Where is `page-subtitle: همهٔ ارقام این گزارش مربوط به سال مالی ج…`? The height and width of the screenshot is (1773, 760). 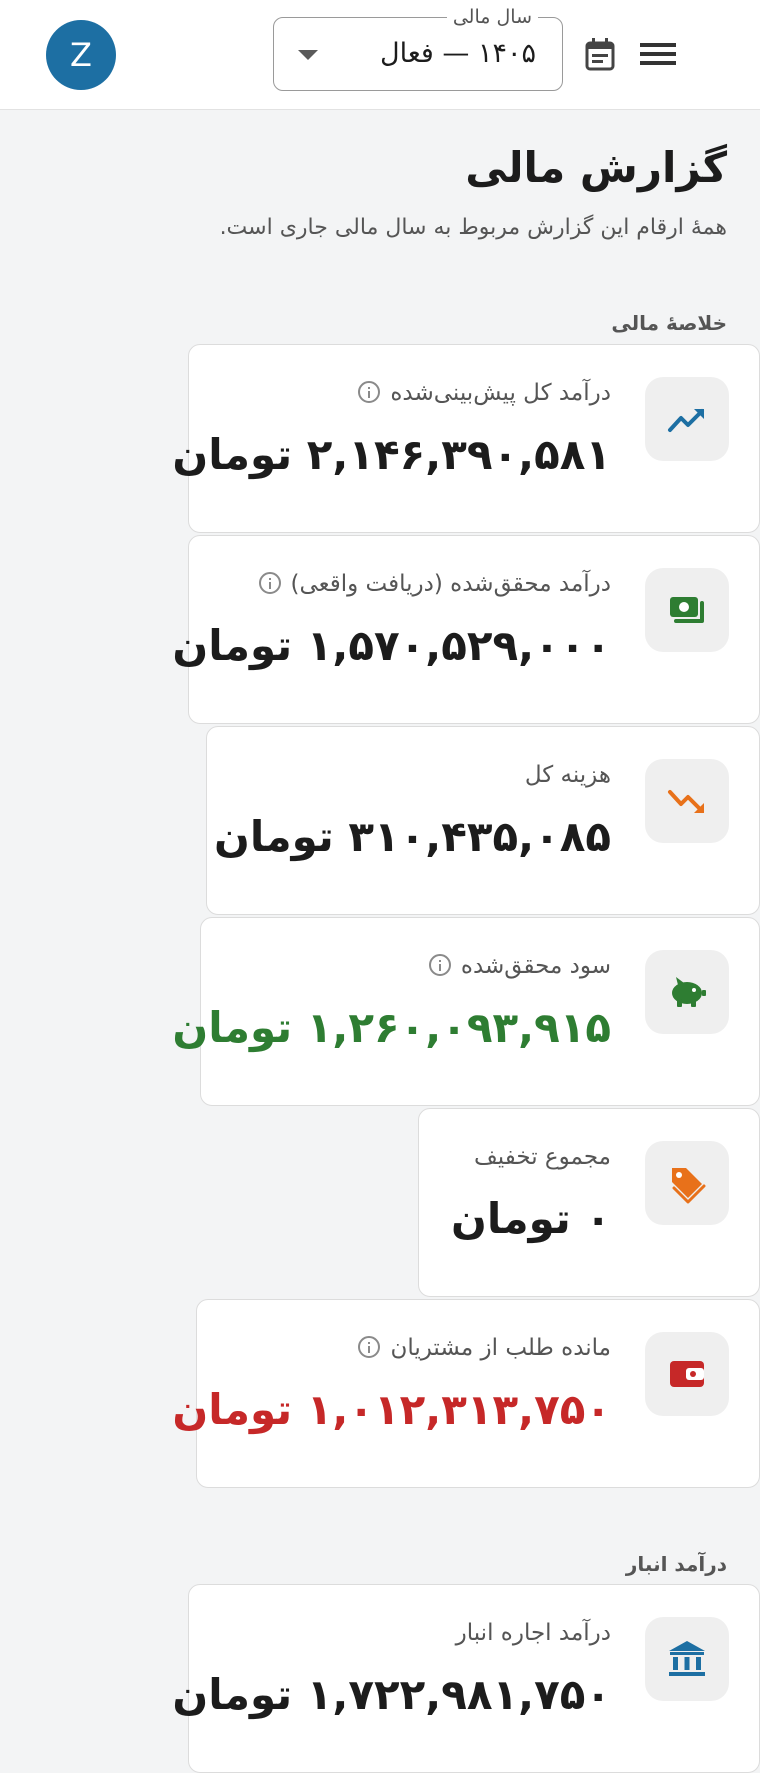 page-subtitle: همهٔ ارقام این گزارش مربوط به سال مالی ج… is located at coordinates (473, 227).